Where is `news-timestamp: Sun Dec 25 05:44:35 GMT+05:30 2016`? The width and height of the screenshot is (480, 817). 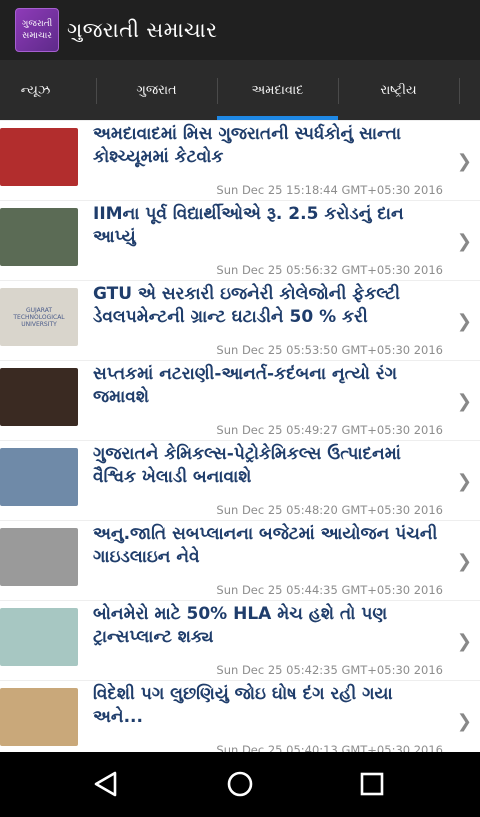 news-timestamp: Sun Dec 25 05:44:35 GMT+05:30 2016 is located at coordinates (329, 590).